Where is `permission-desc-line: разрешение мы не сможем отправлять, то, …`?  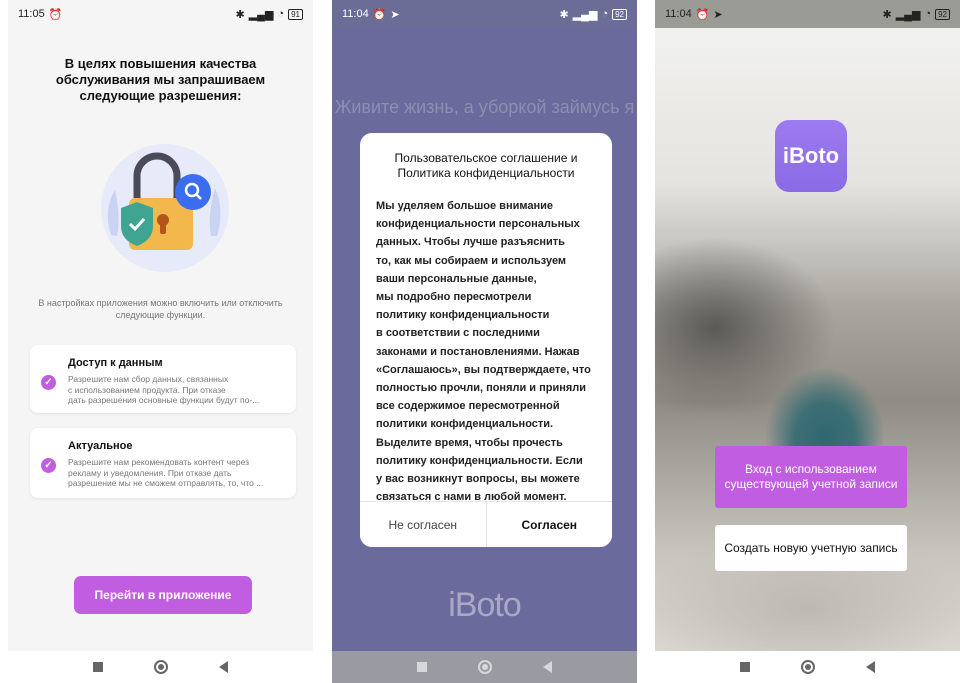 permission-desc-line: разрешение мы не сможем отправлять, то, … is located at coordinates (166, 483).